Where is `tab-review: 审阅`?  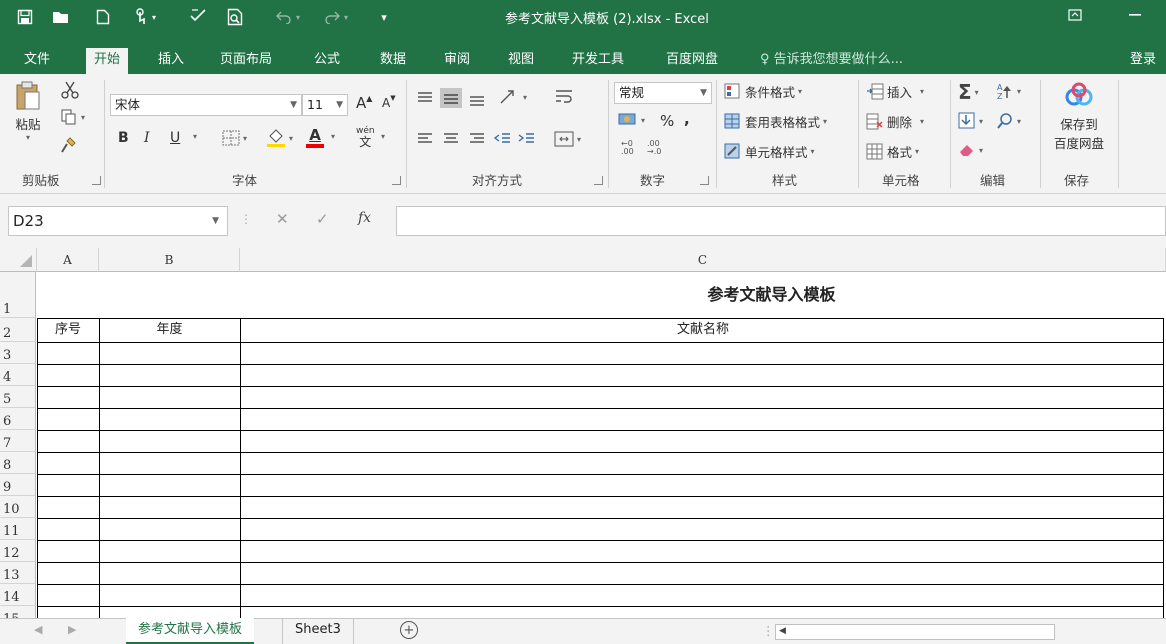
tab-review: 审阅 is located at coordinates (457, 60).